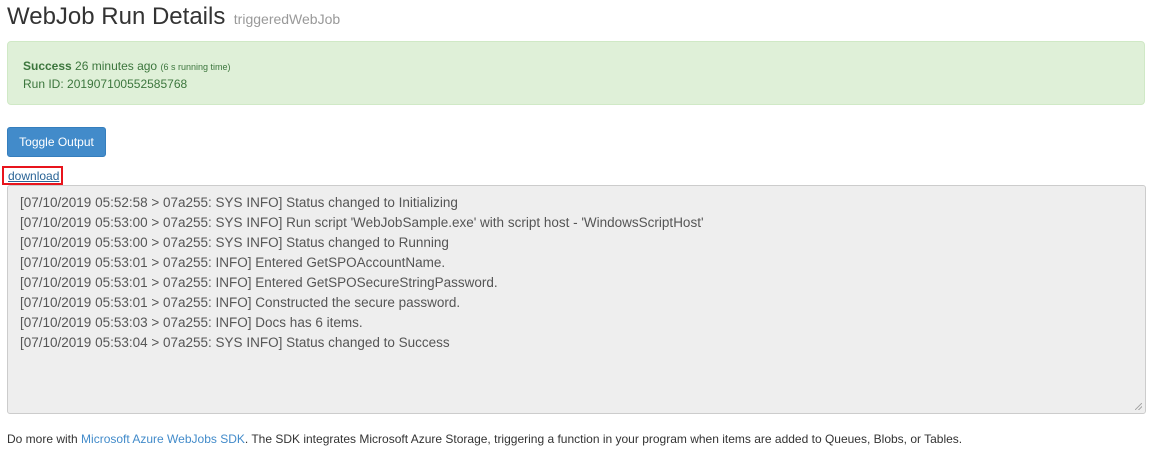 Image resolution: width=1155 pixels, height=452 pixels. What do you see at coordinates (43, 84) in the screenshot?
I see `run-id-label: Run ID:` at bounding box center [43, 84].